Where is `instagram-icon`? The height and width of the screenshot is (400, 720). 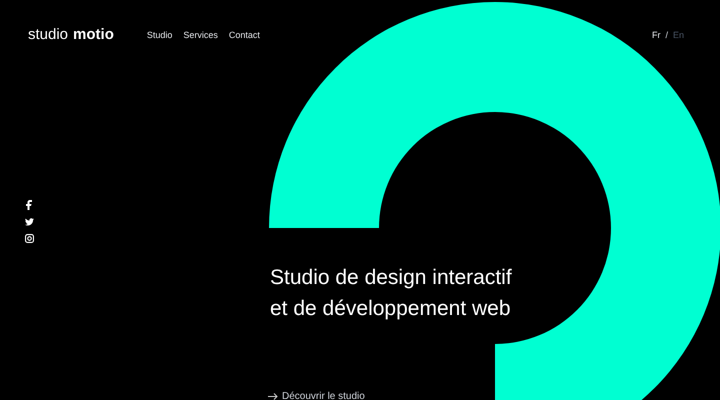 instagram-icon is located at coordinates (29, 238).